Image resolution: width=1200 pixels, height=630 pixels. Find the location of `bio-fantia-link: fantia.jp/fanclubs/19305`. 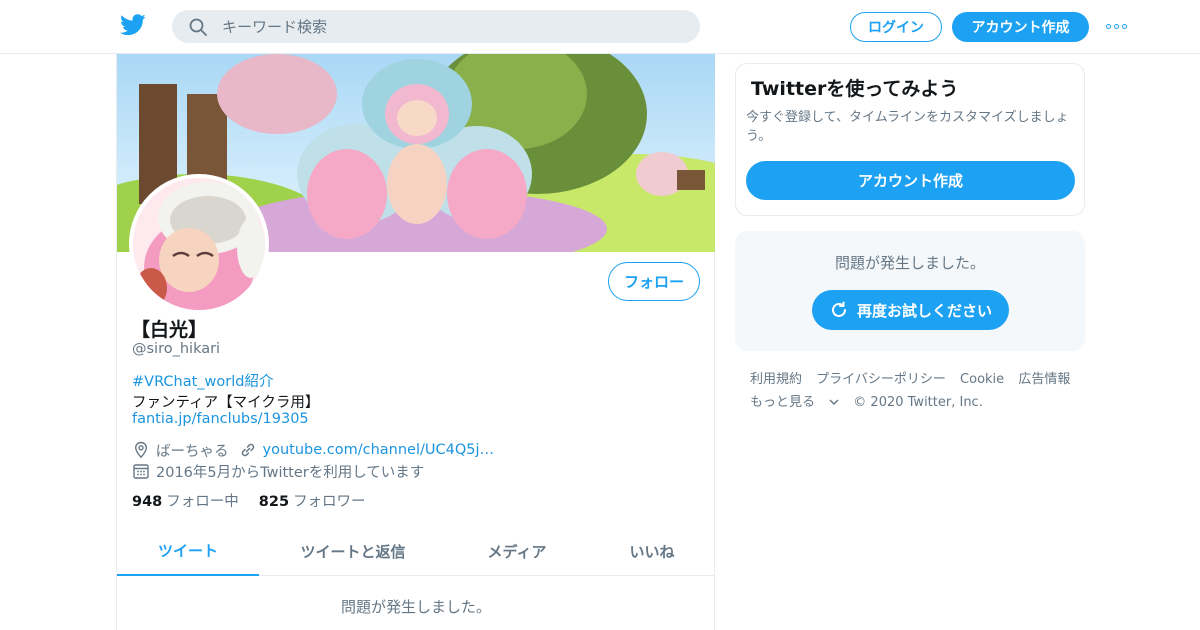

bio-fantia-link: fantia.jp/fanclubs/19305 is located at coordinates (220, 419).